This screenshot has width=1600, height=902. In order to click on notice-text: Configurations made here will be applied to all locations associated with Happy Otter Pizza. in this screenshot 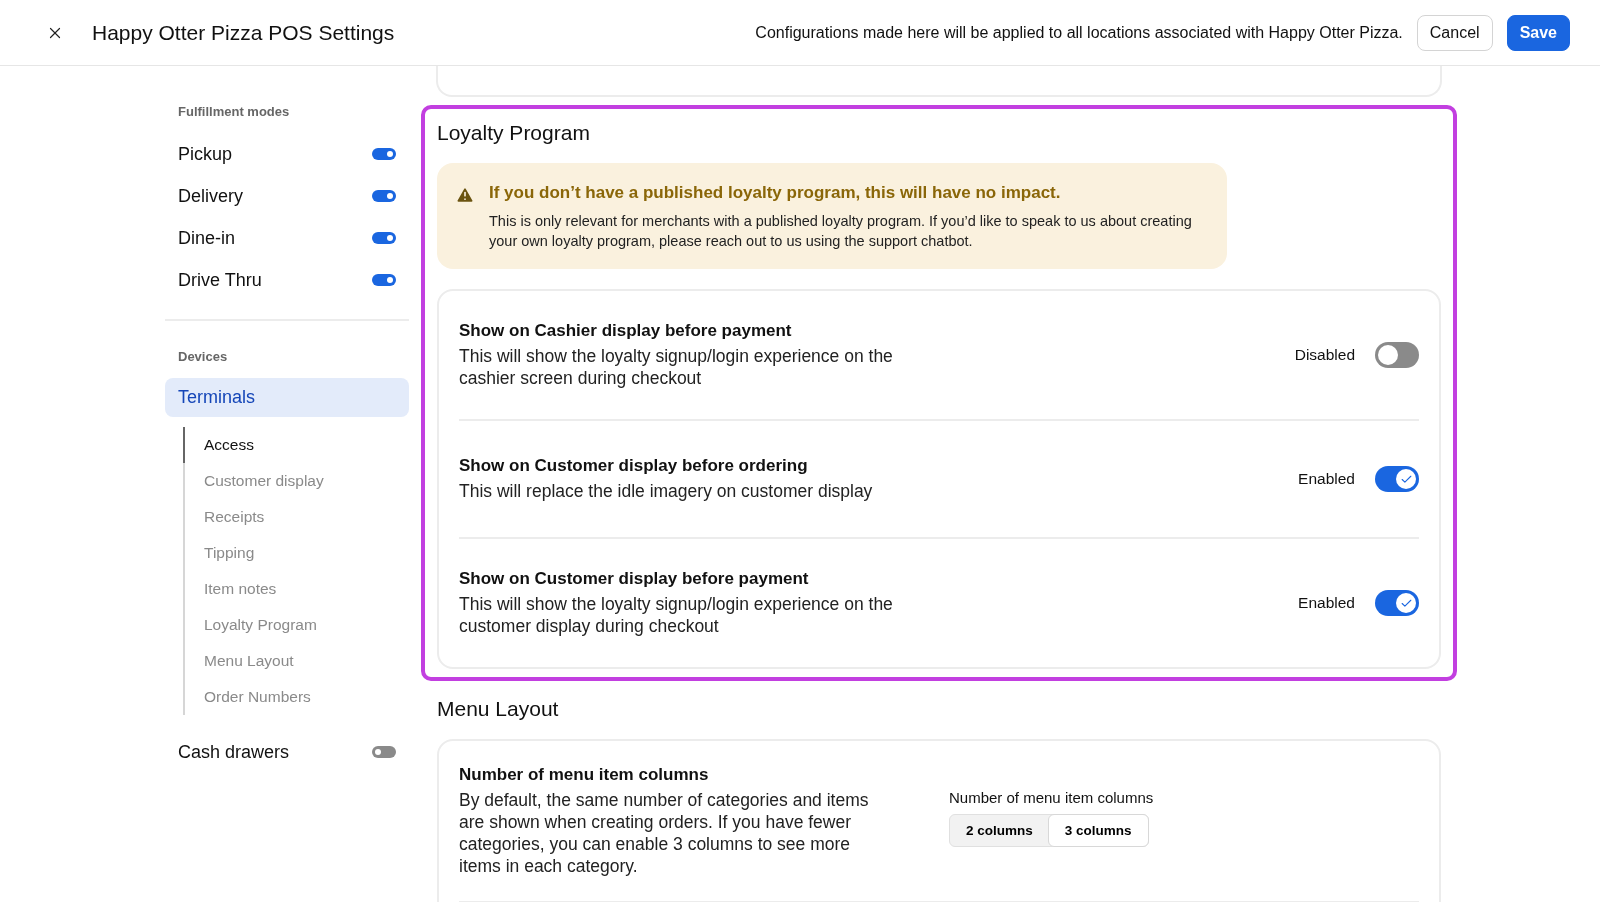, I will do `click(1079, 32)`.